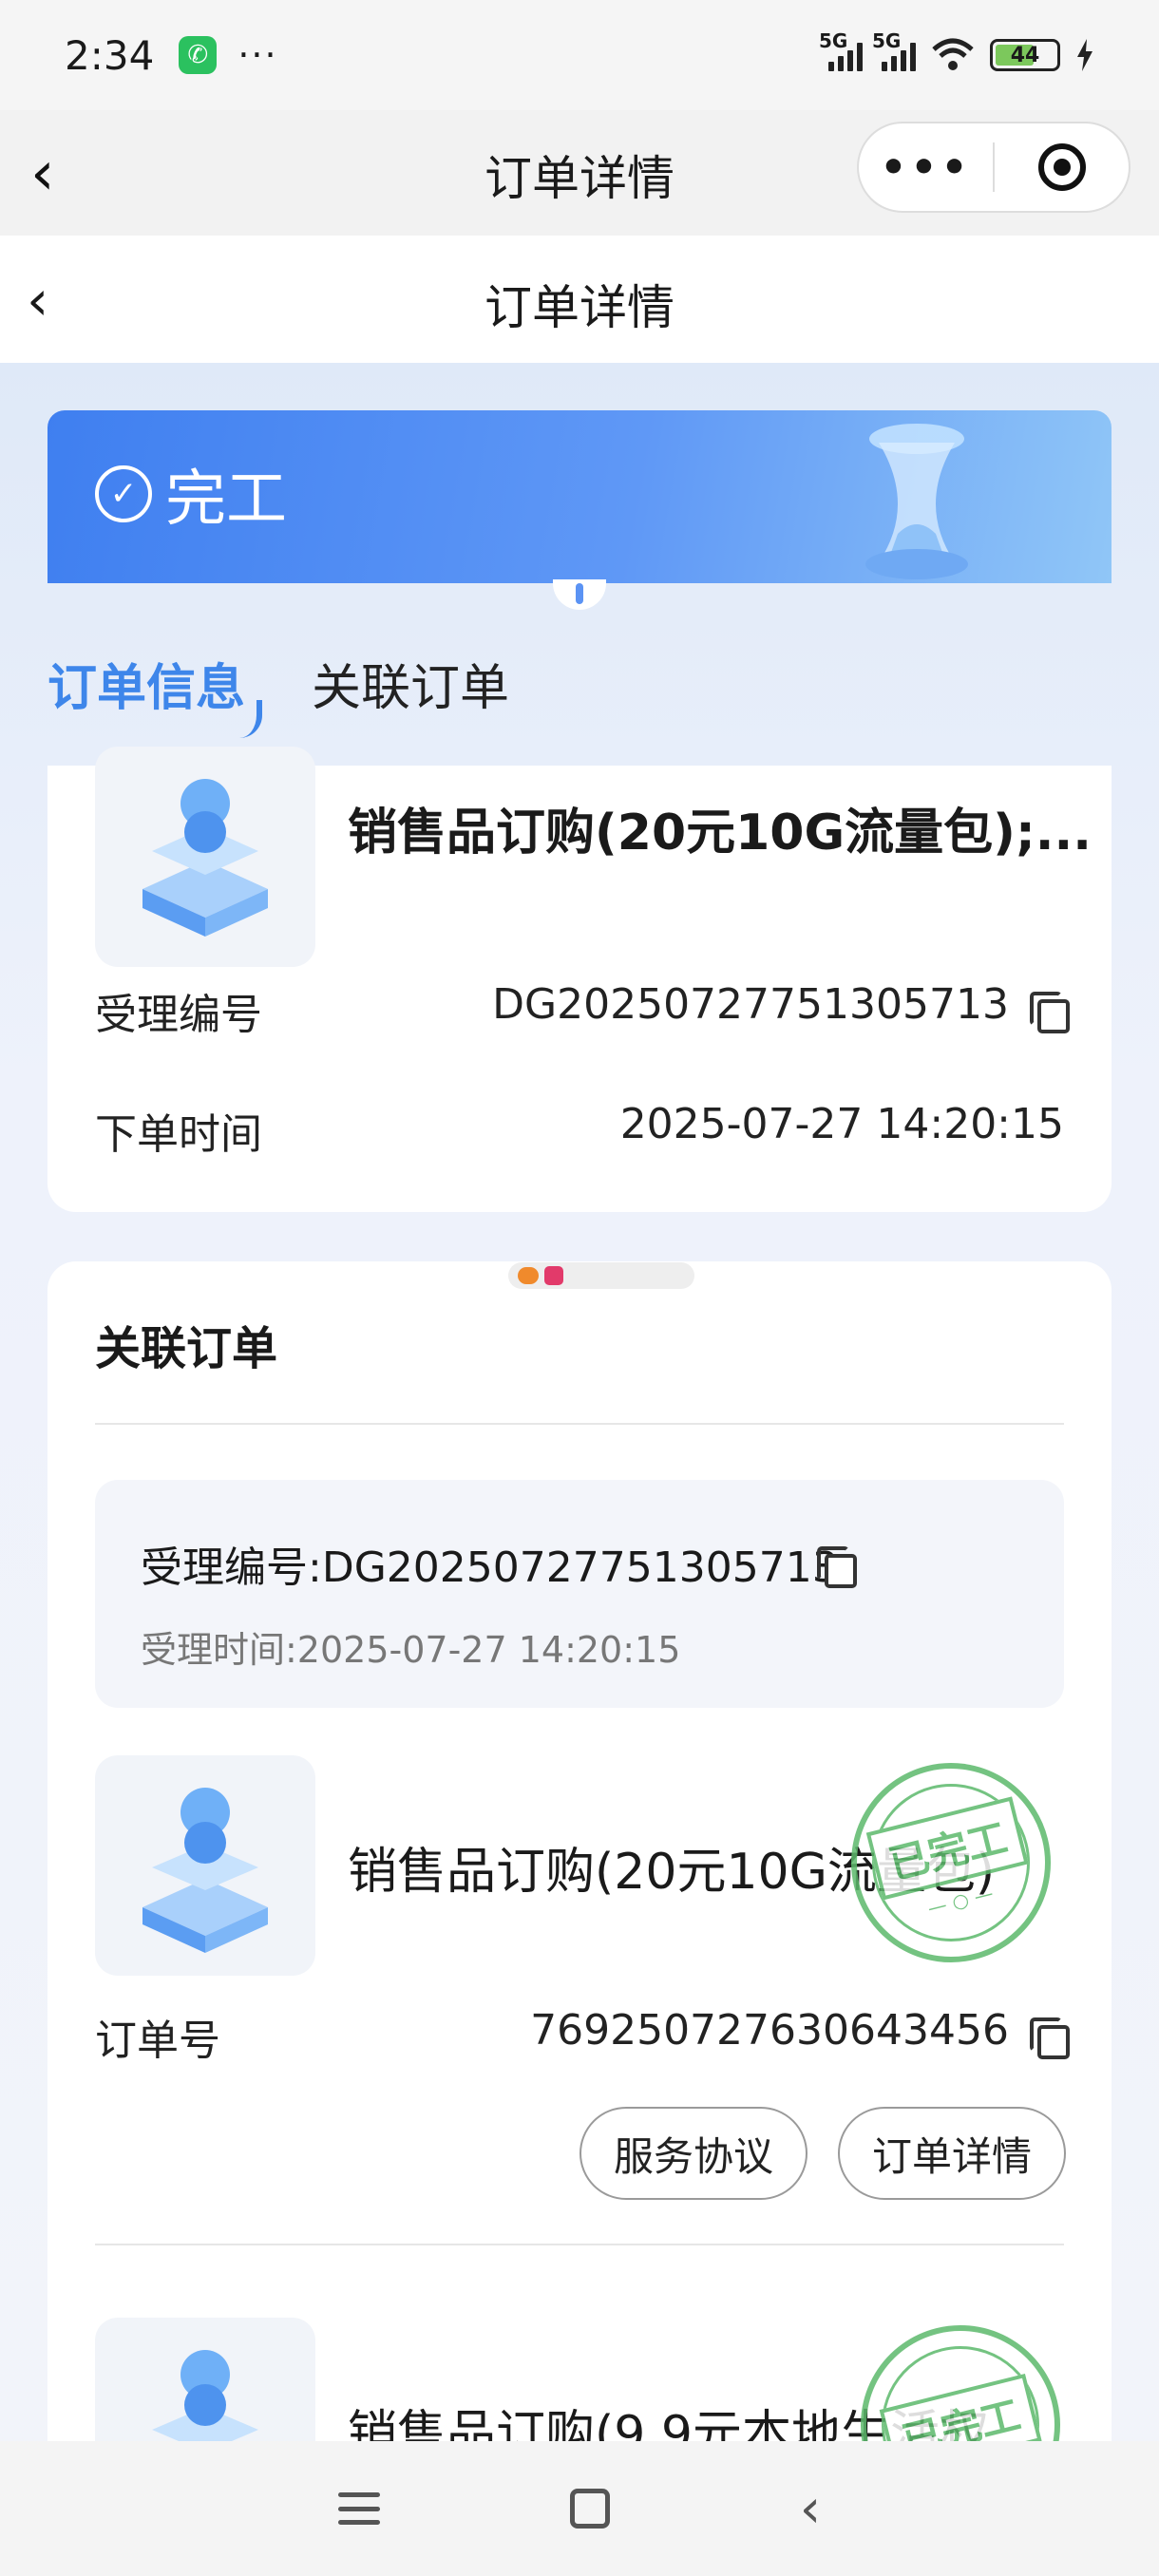 The width and height of the screenshot is (1159, 2576). I want to click on completed-stamp: 已完工 — ○ —, so click(951, 1862).